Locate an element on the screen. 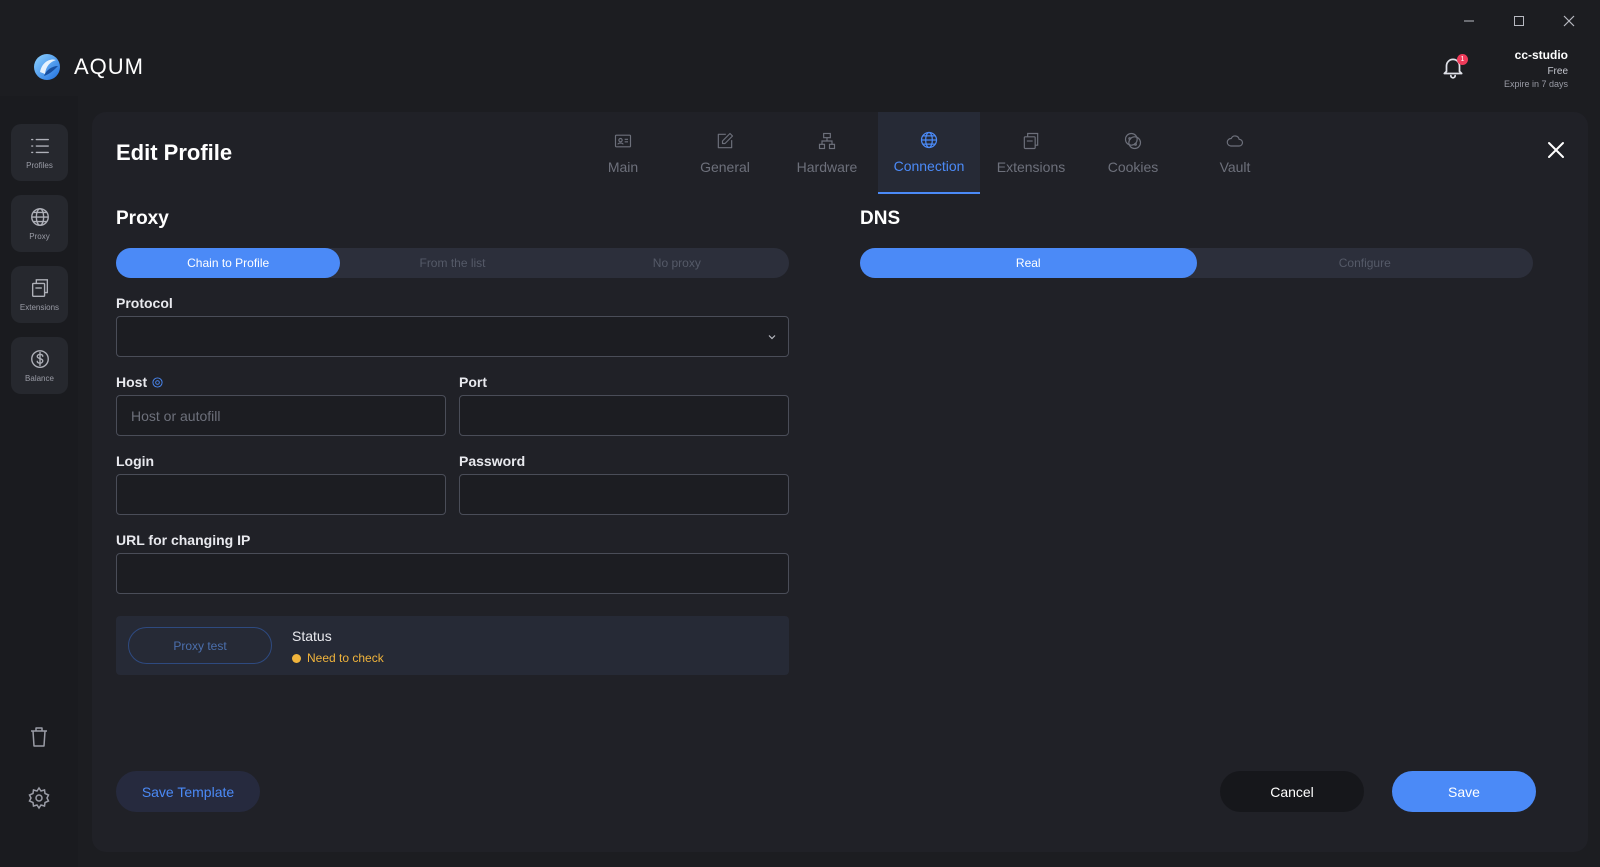  id-card-icon is located at coordinates (623, 141).